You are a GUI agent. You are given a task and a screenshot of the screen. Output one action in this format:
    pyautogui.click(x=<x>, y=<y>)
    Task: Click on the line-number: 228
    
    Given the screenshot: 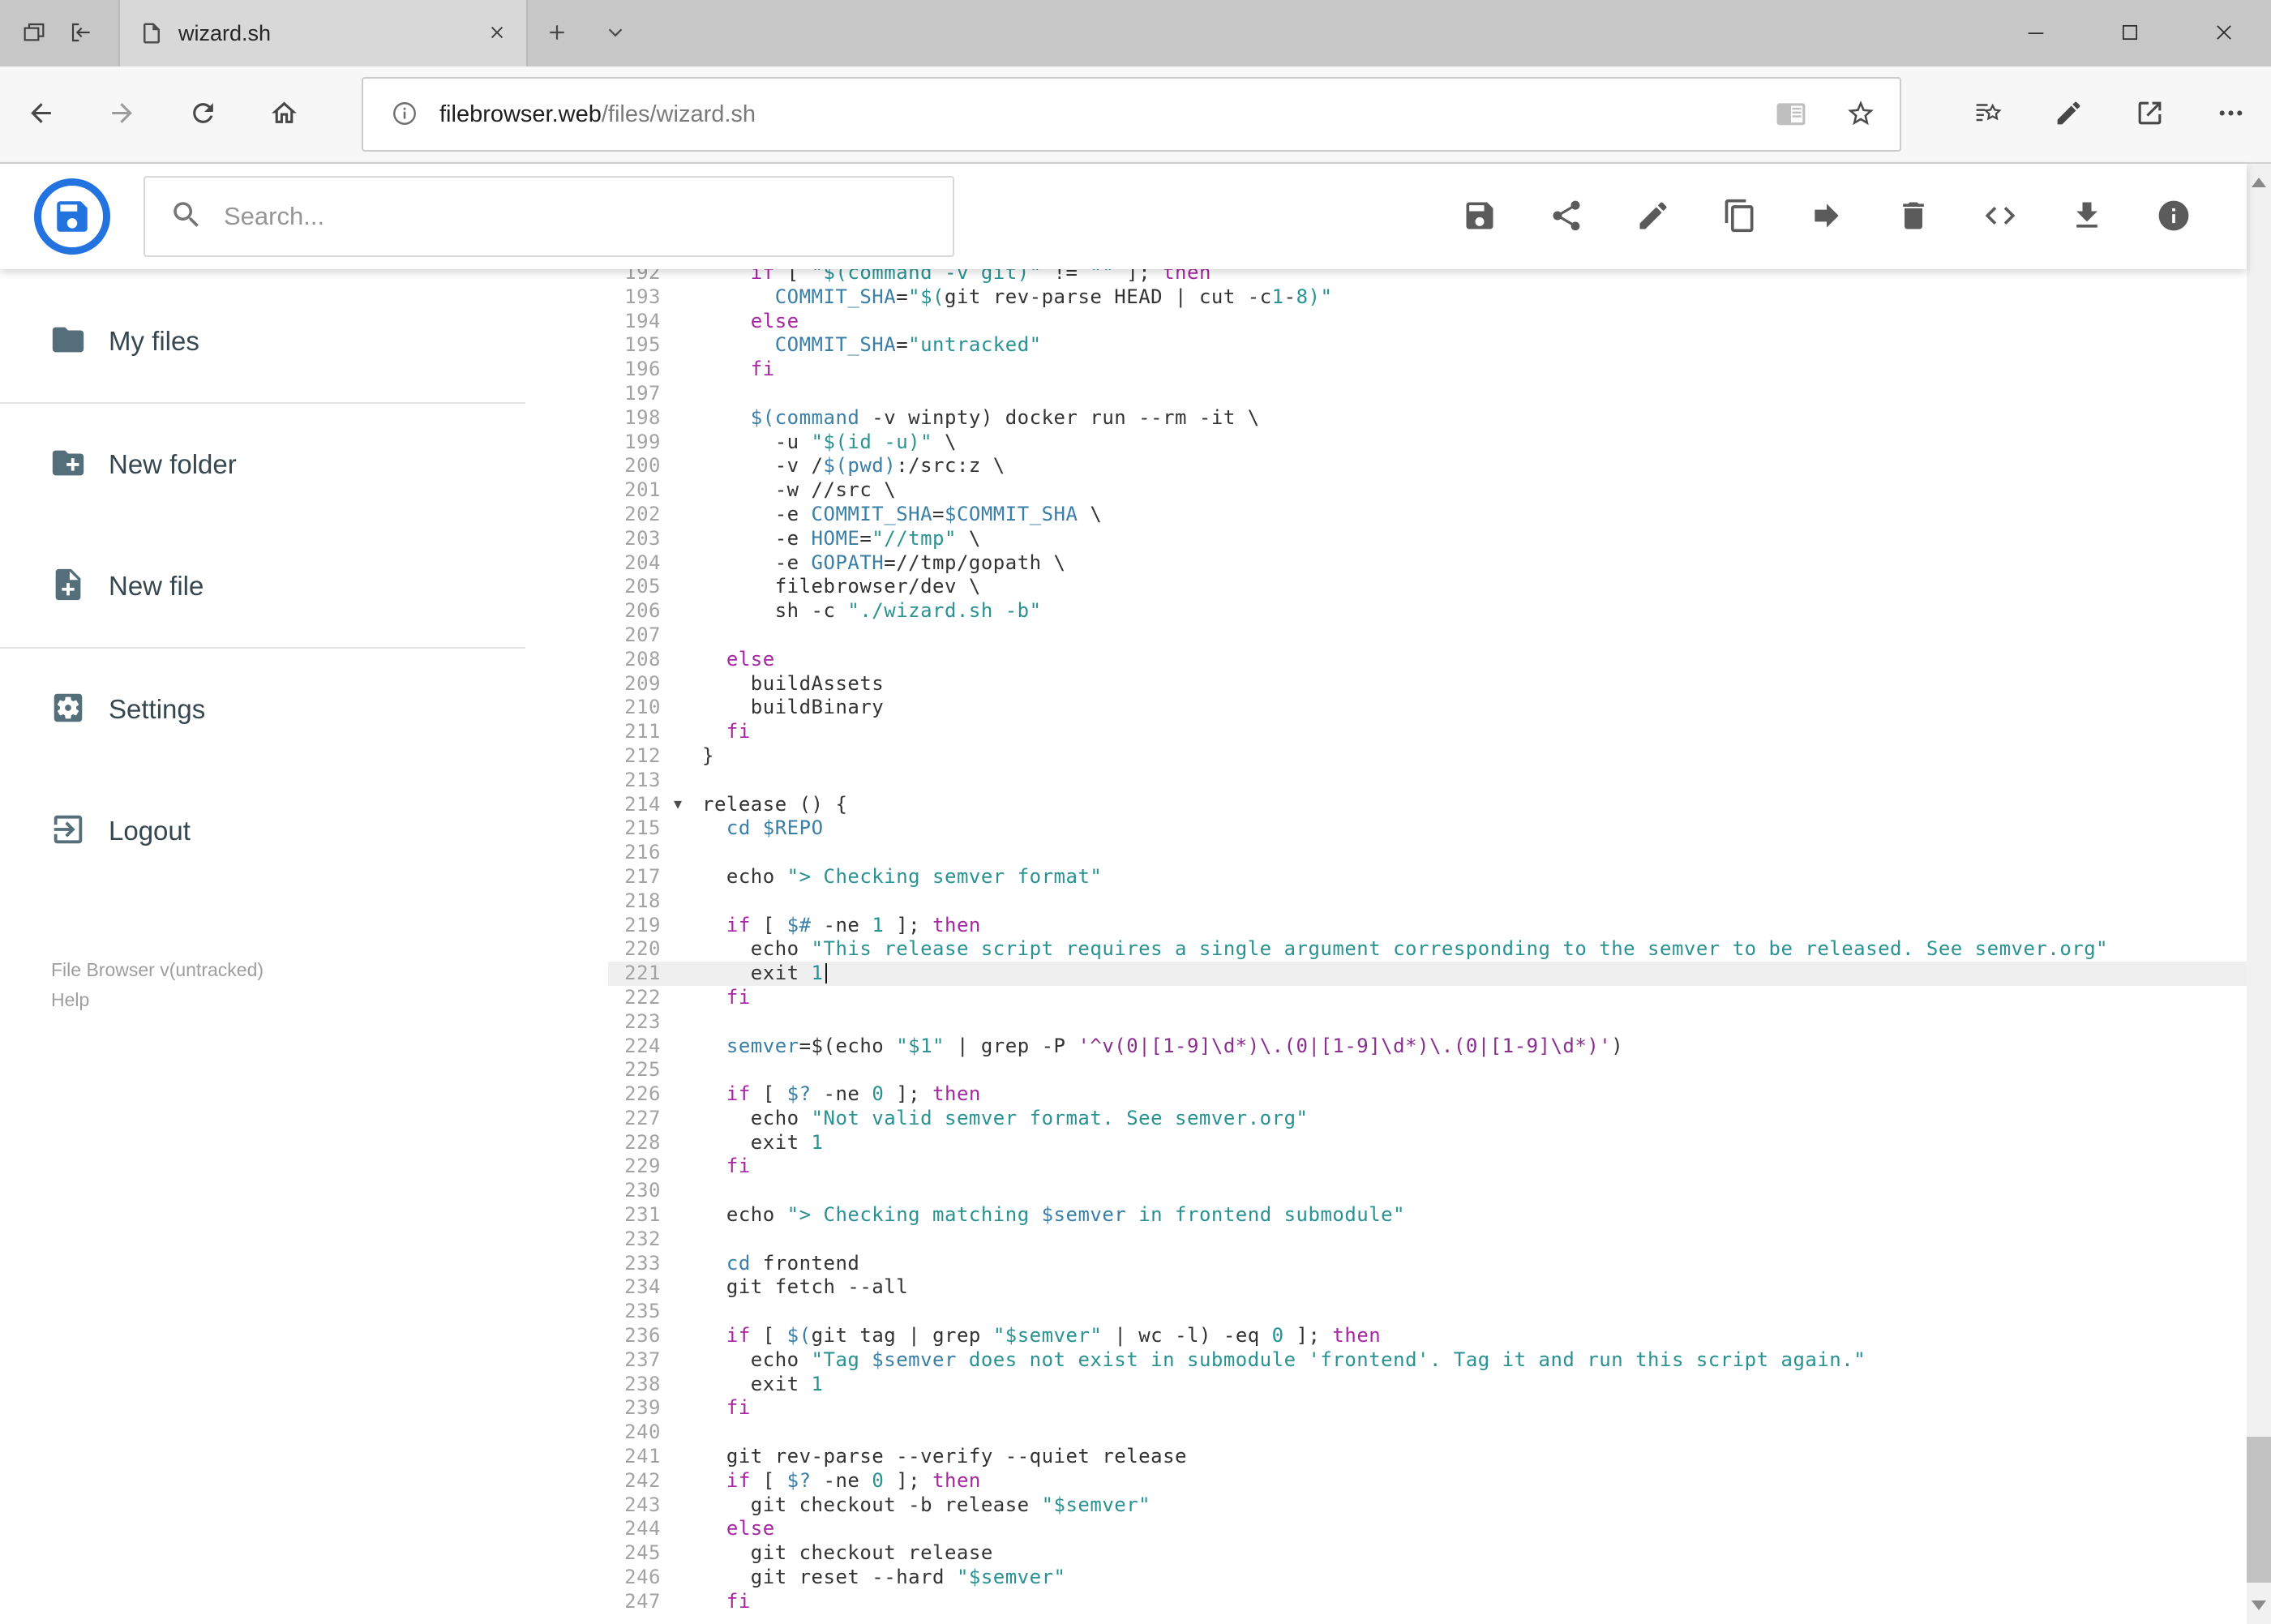 What is the action you would take?
    pyautogui.click(x=634, y=1143)
    